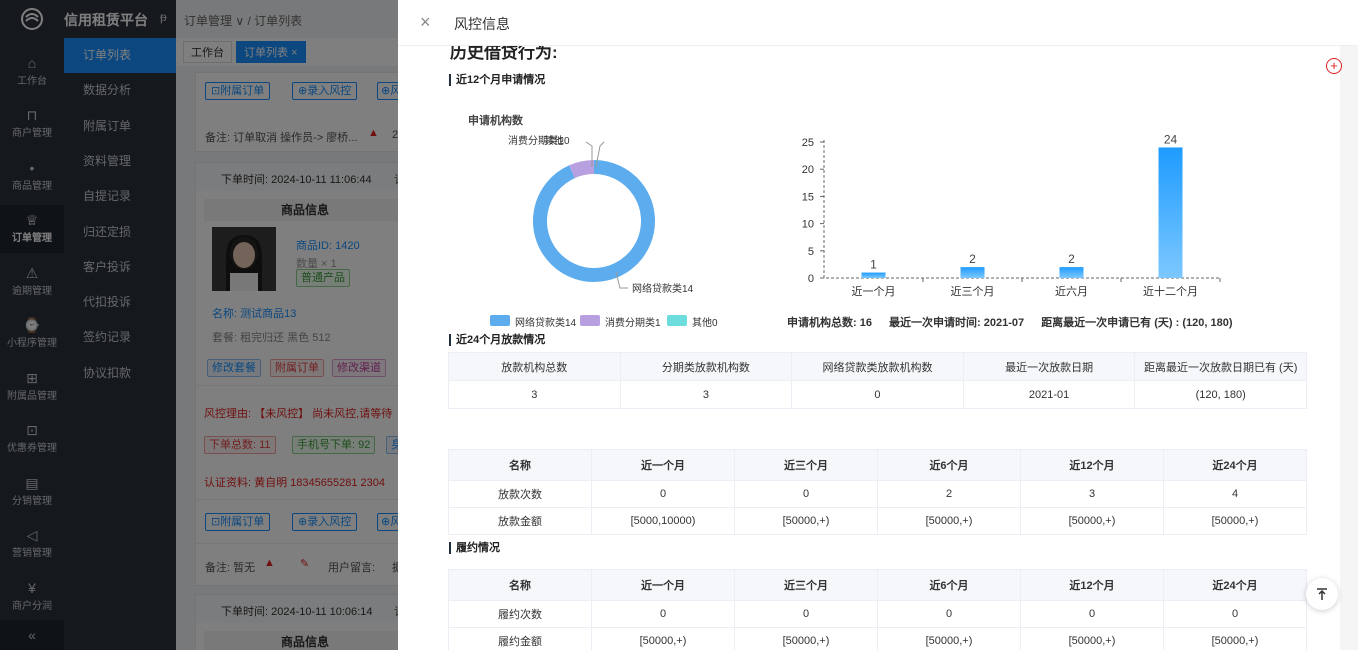 This screenshot has height=650, width=1358. Describe the element at coordinates (663, 521) in the screenshot. I see `table-cell: [5000,10000)` at that location.